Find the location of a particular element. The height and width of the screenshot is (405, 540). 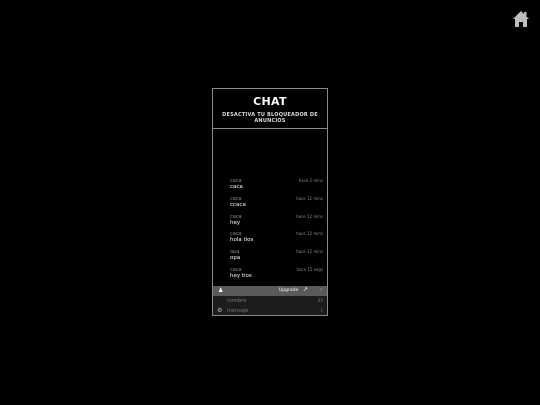

chat-toolbar: ♟ Upgrade ↗ × is located at coordinates (270, 291).